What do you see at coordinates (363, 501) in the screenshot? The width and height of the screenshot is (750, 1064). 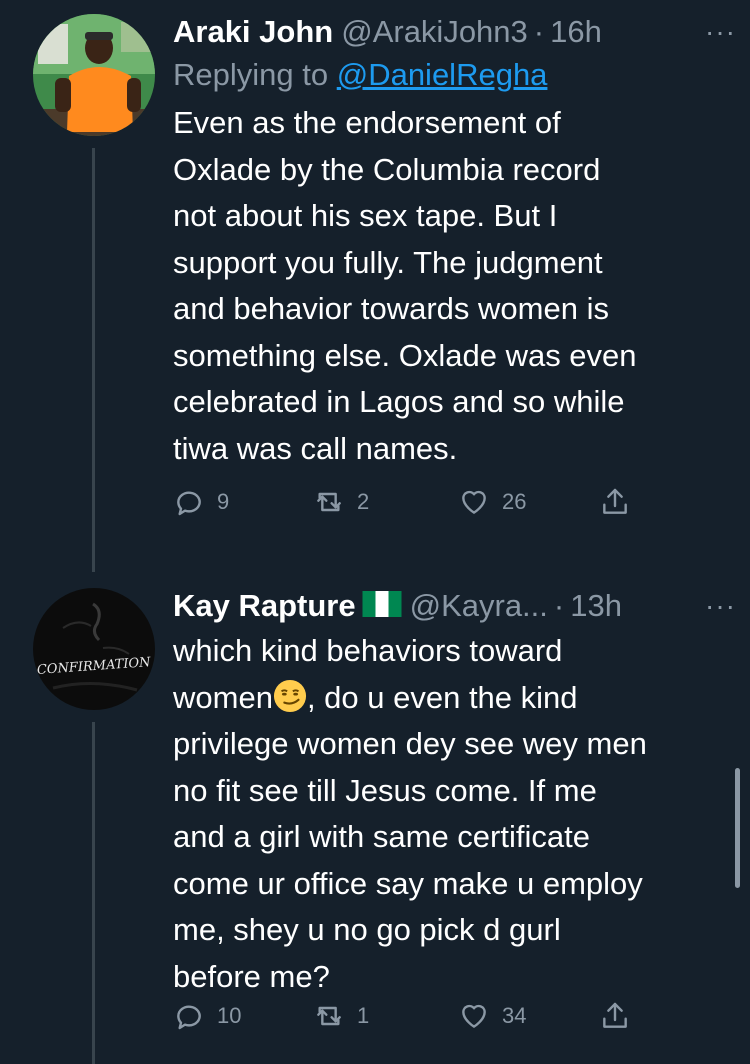 I see `retweet-count: 2` at bounding box center [363, 501].